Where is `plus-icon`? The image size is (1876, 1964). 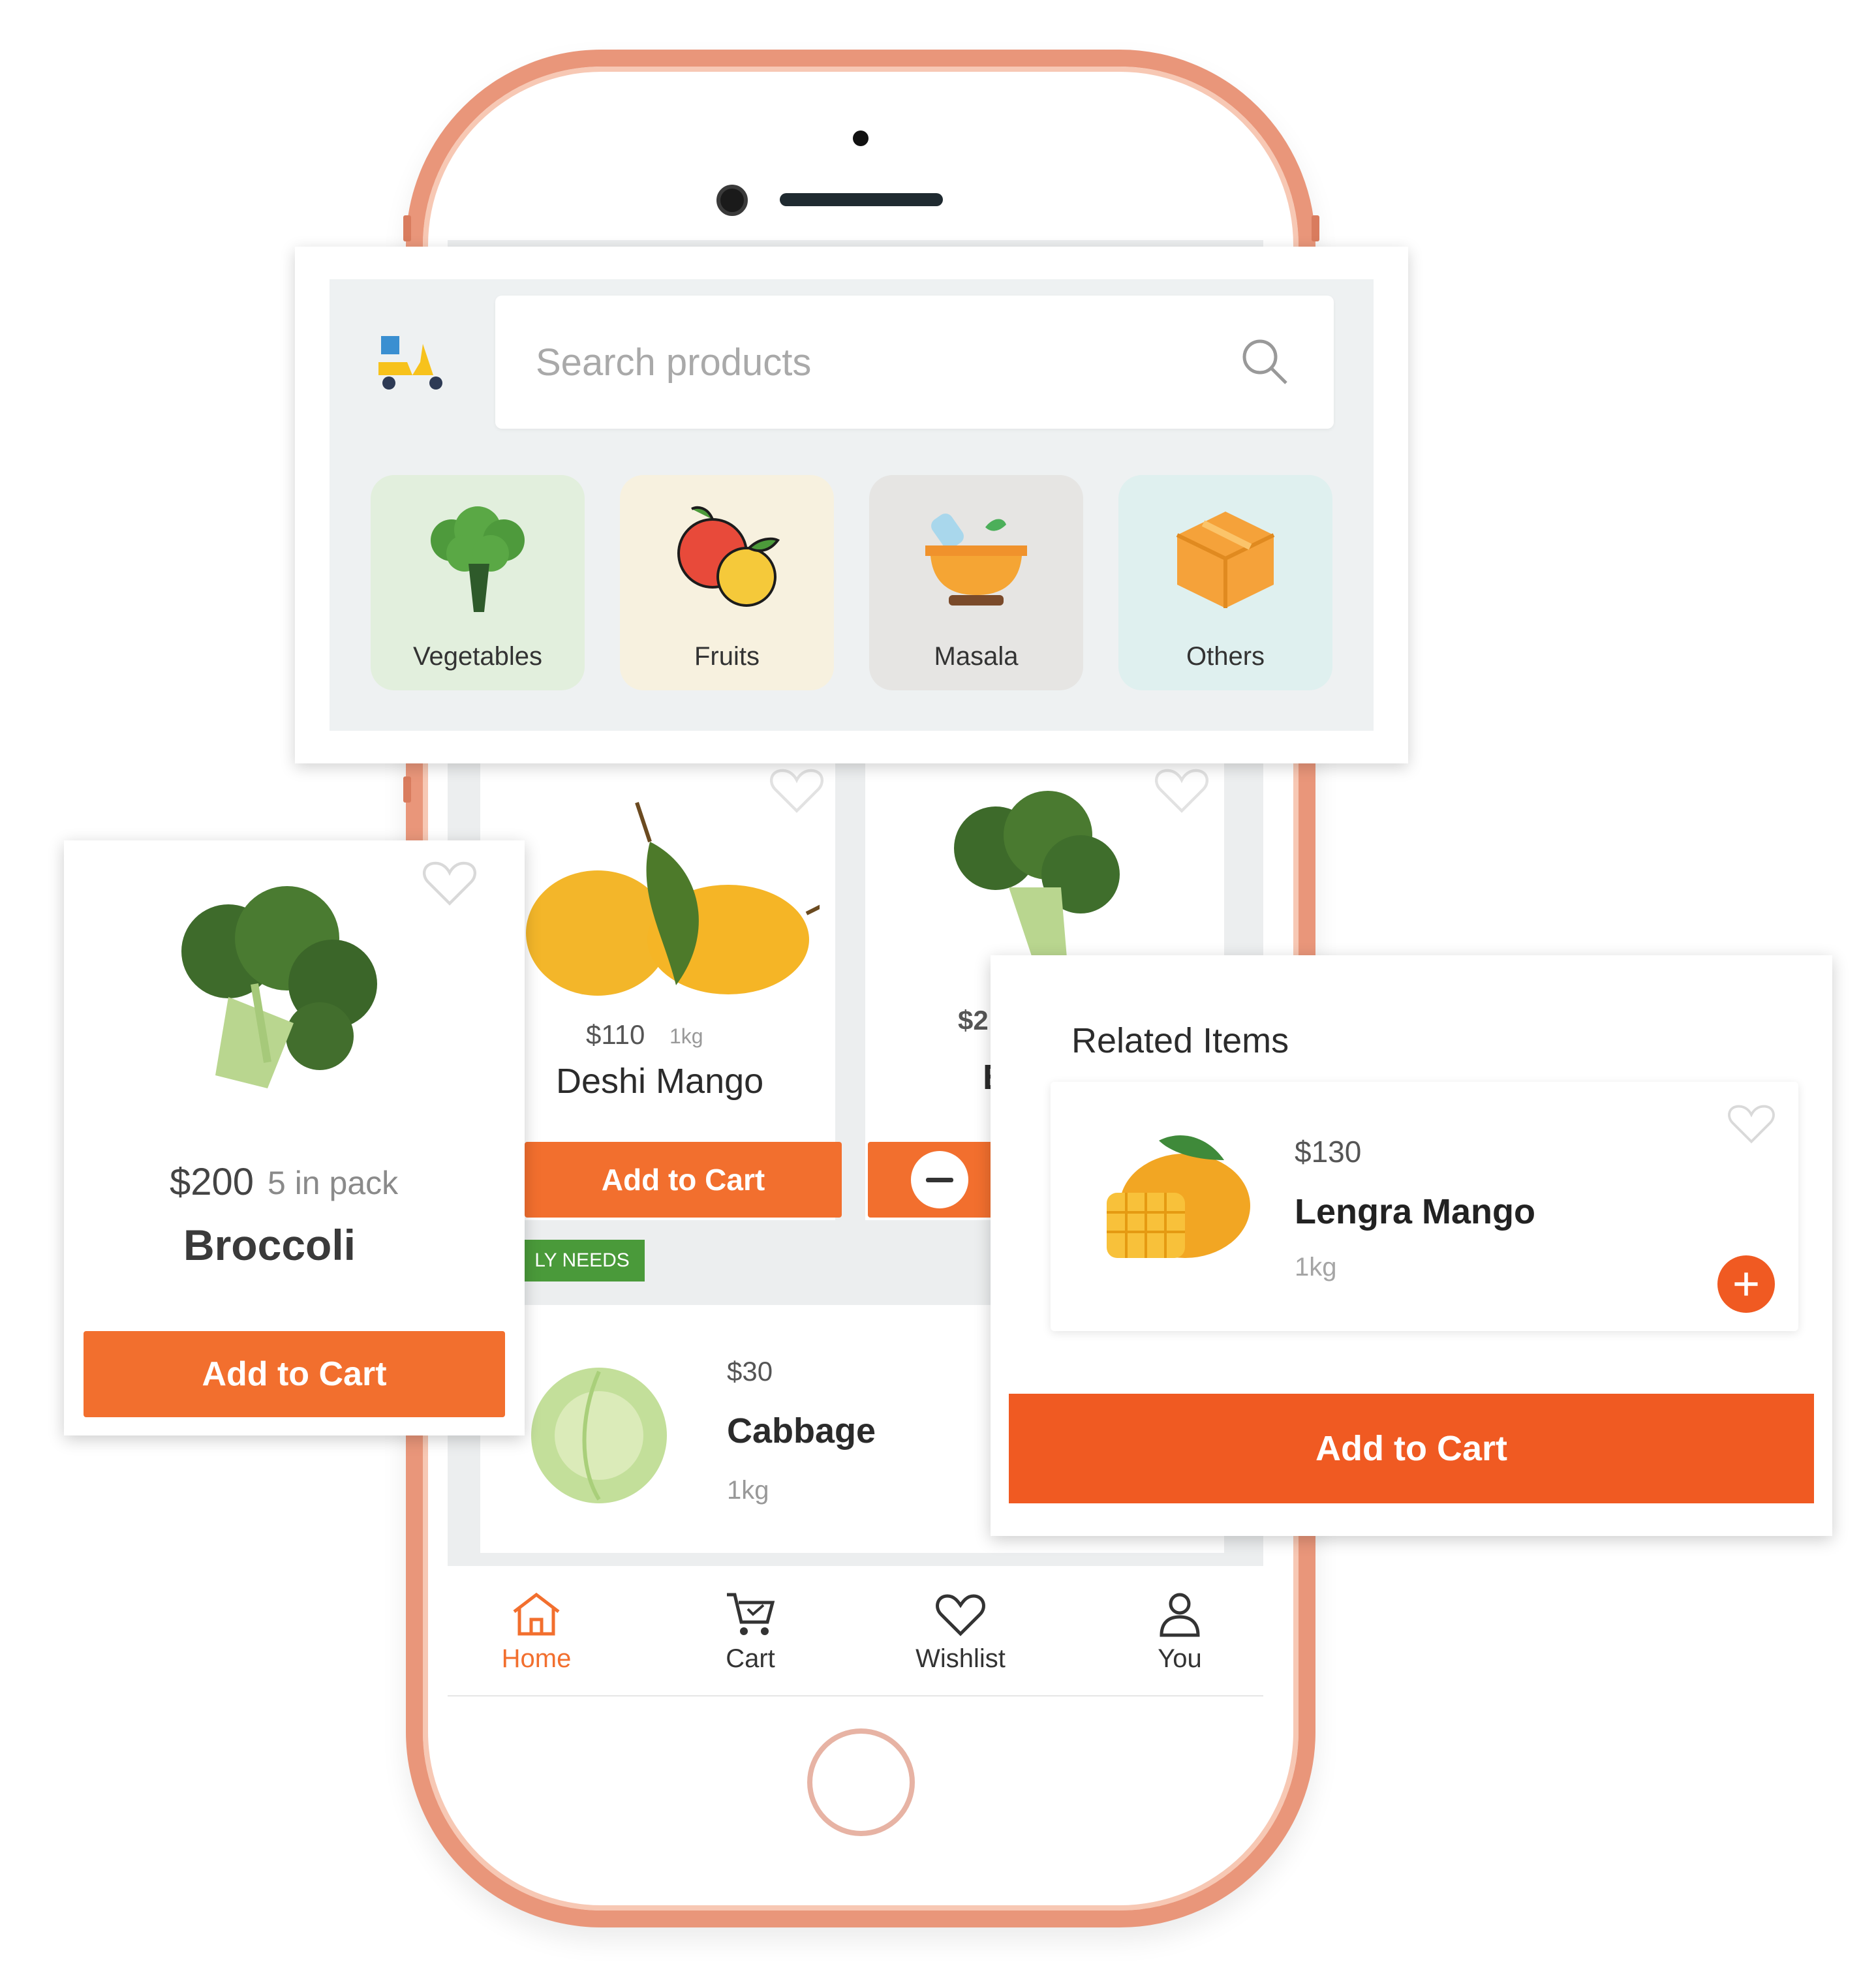 plus-icon is located at coordinates (1746, 1284).